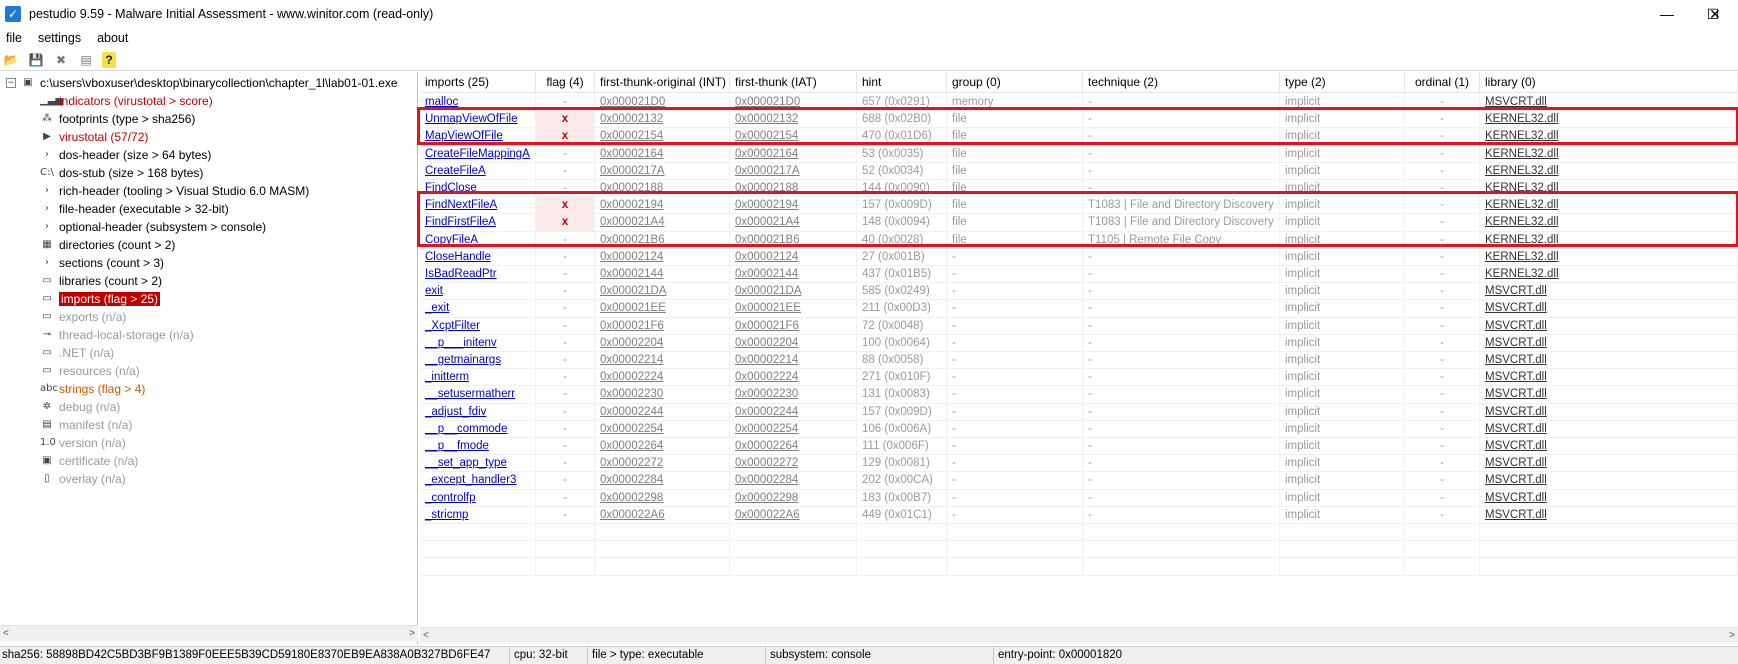 The height and width of the screenshot is (664, 1738). I want to click on save-icon: 💾, so click(36, 60).